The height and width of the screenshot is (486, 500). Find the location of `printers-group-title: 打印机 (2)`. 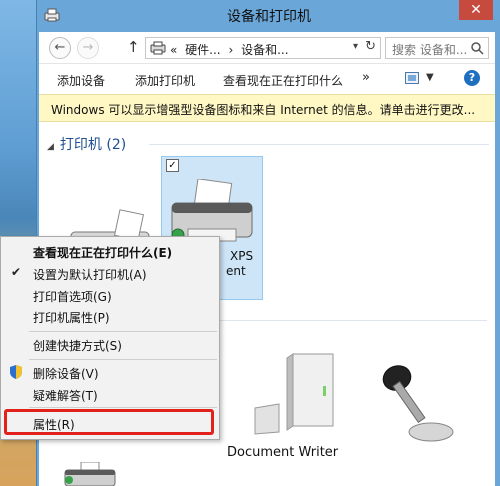

printers-group-title: 打印机 (2) is located at coordinates (93, 145).